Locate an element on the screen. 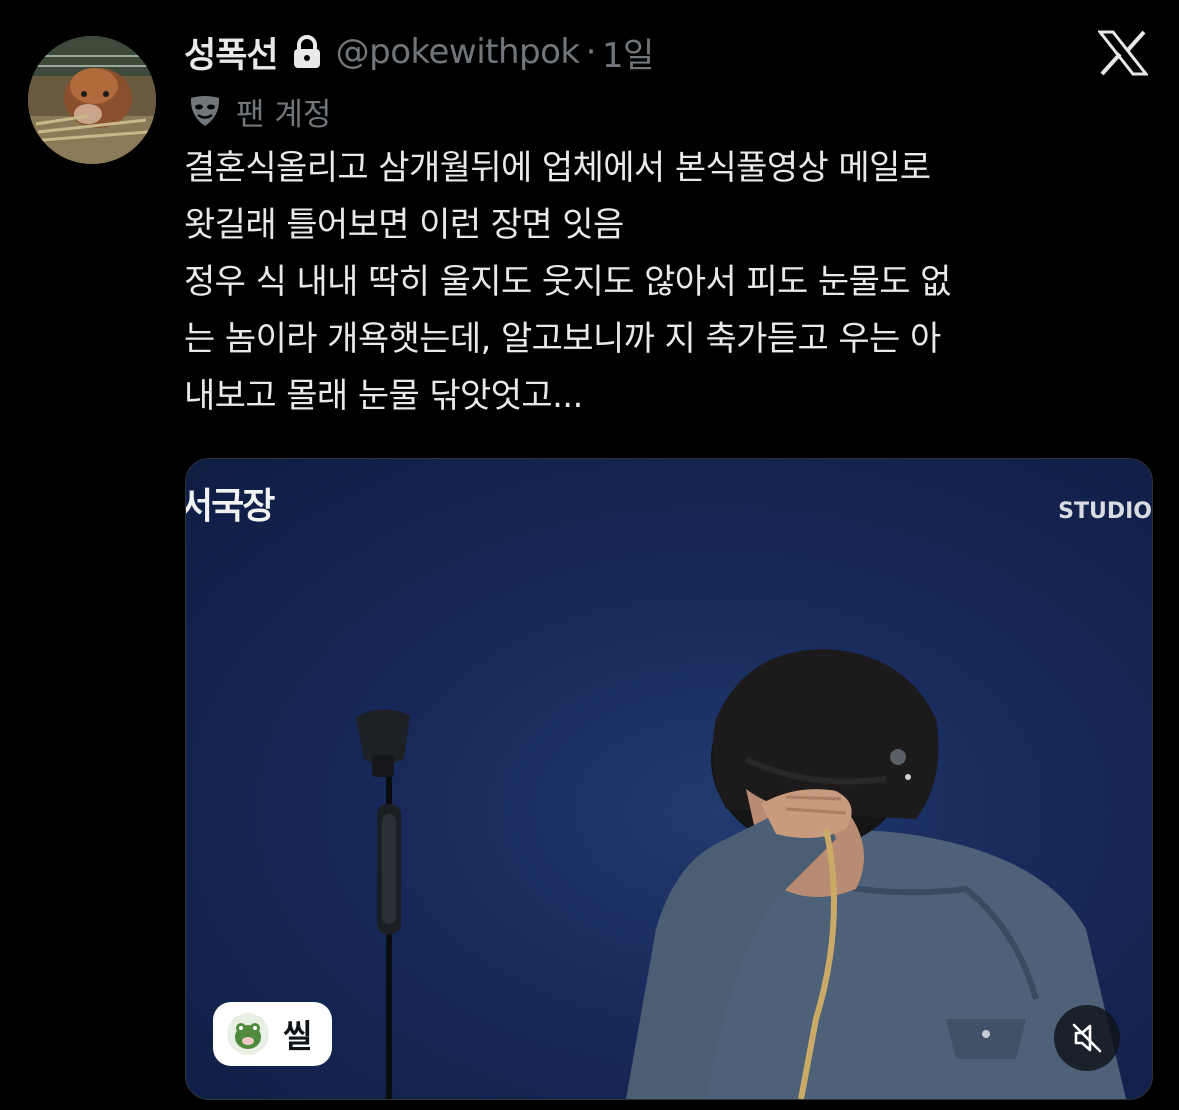 The height and width of the screenshot is (1110, 1179). account-badge: 팬 계정 is located at coordinates (259, 111).